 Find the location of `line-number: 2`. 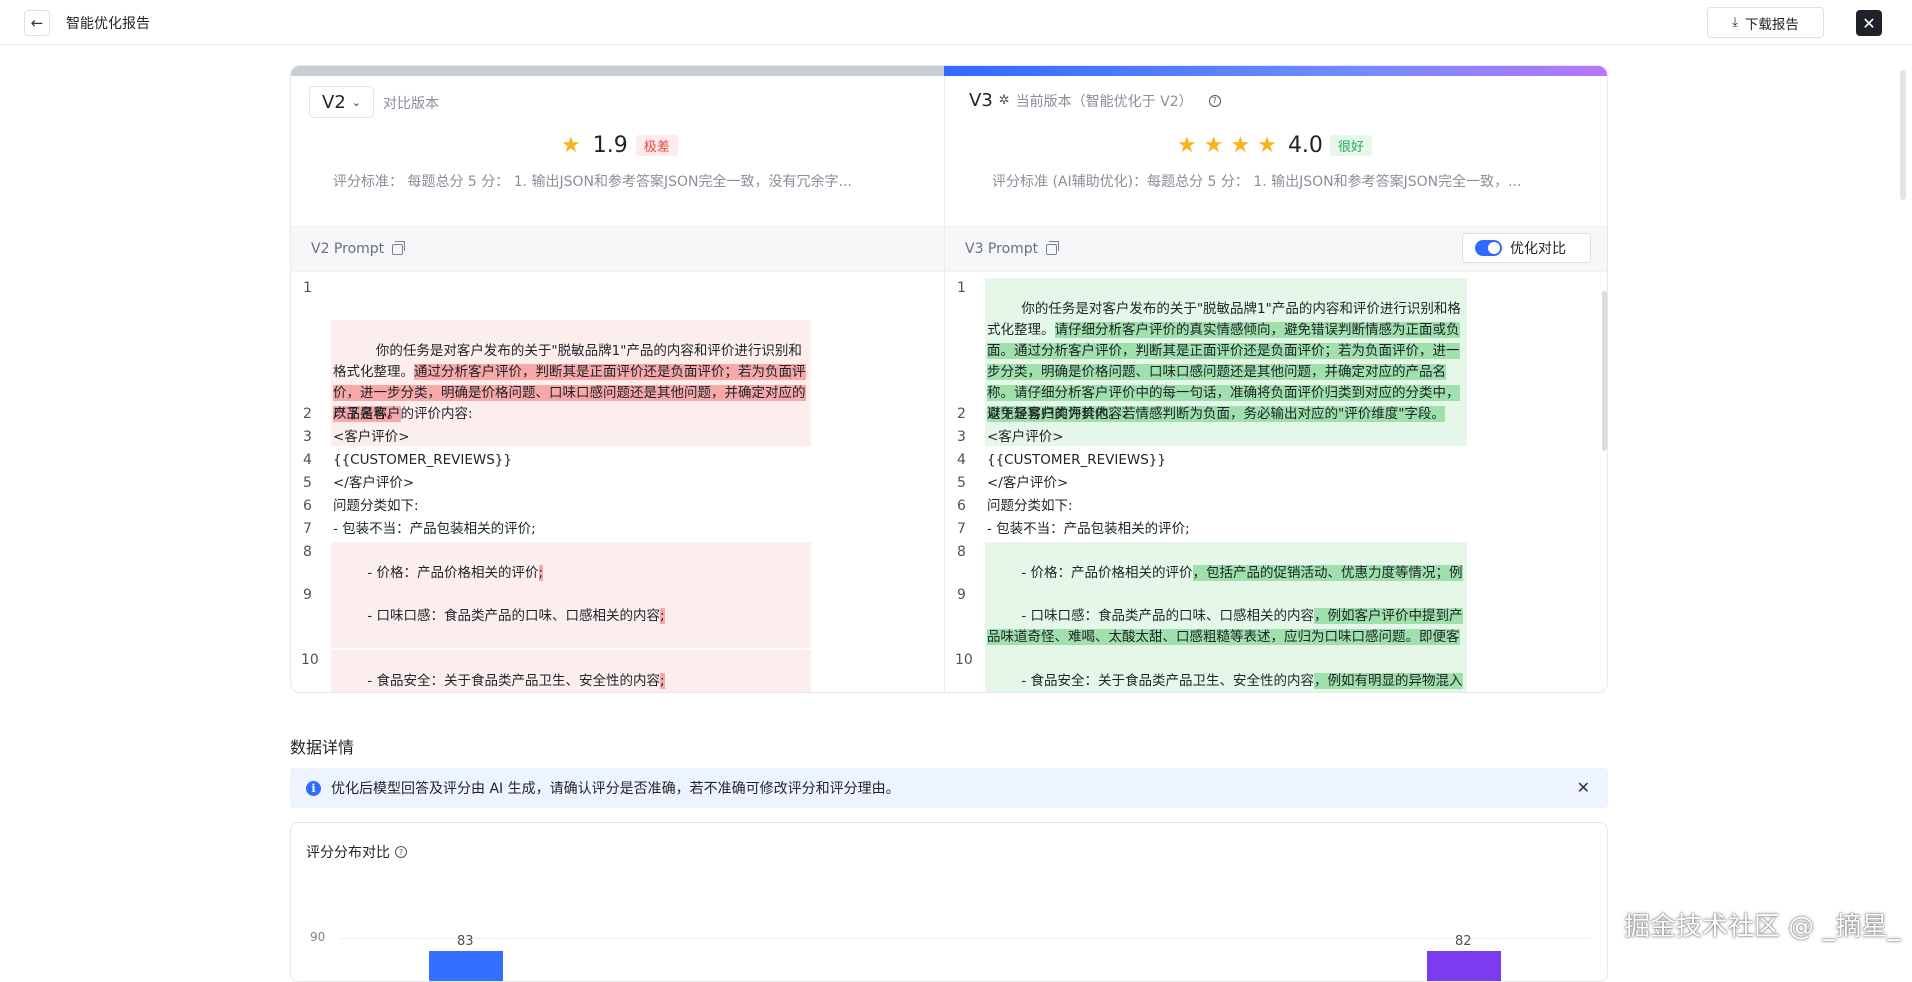

line-number: 2 is located at coordinates (961, 414).